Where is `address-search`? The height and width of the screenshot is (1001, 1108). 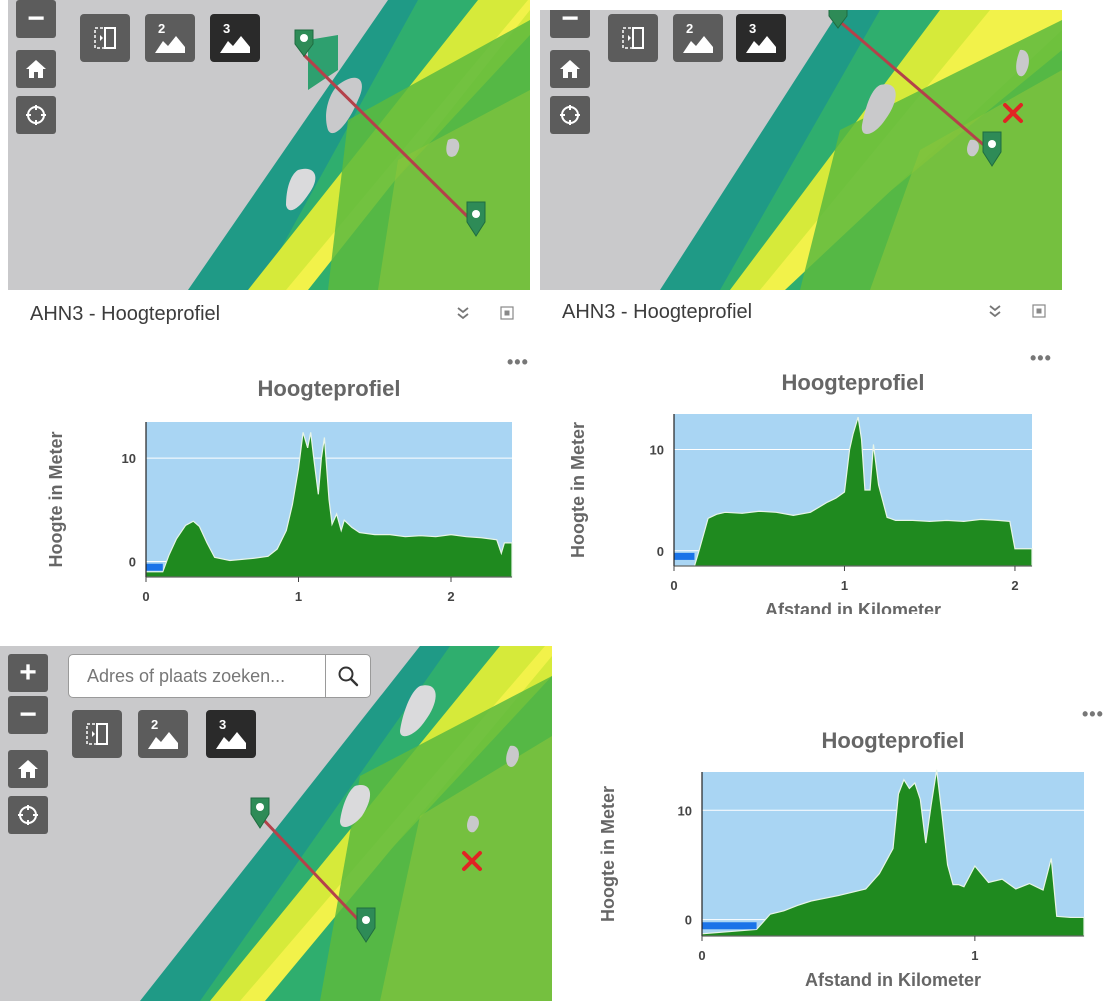
address-search is located at coordinates (219, 676).